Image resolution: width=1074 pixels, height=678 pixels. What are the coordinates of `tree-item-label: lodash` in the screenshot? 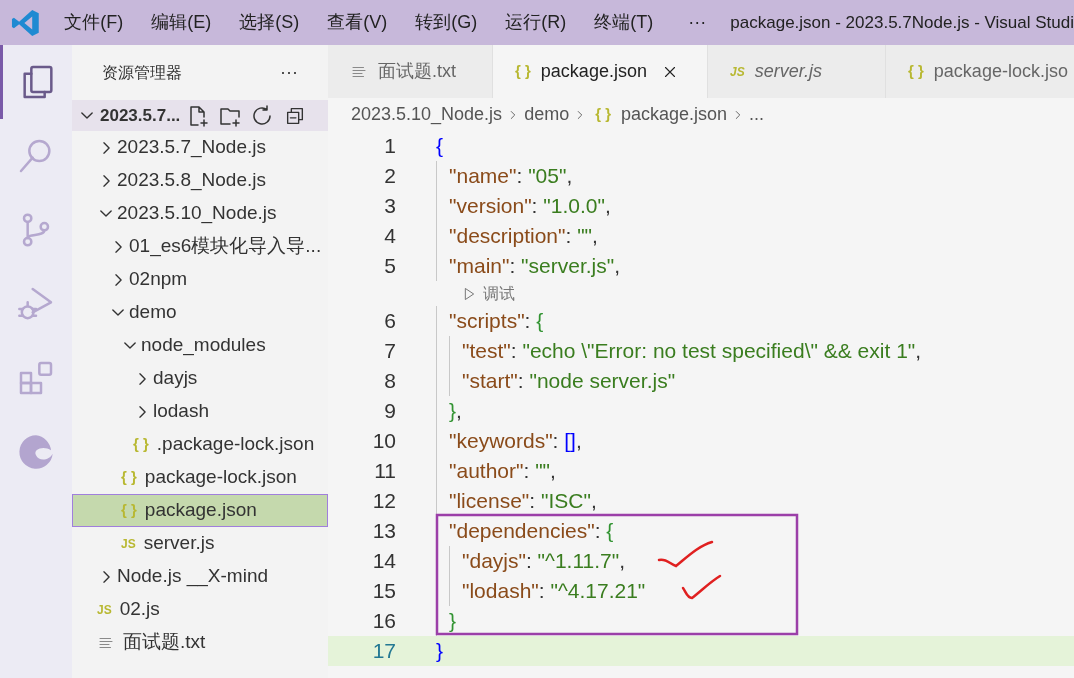 It's located at (181, 411).